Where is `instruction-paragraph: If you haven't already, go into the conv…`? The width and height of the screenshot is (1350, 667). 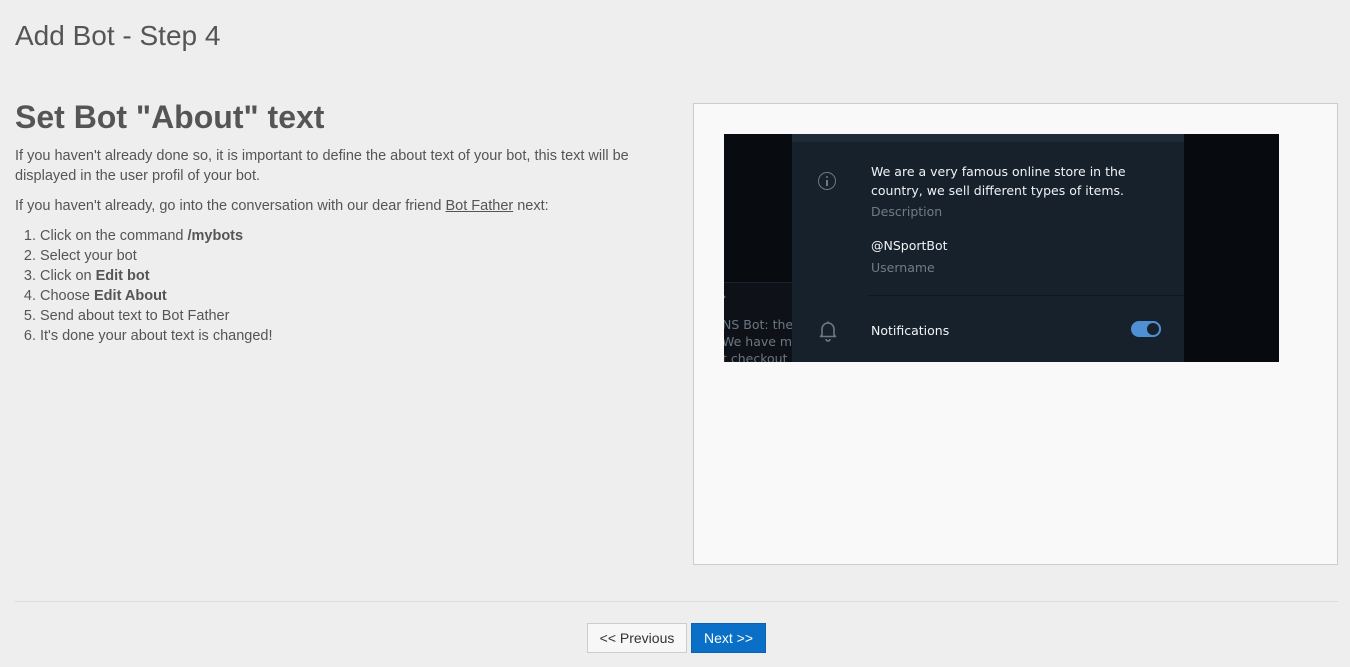
instruction-paragraph: If you haven't already, go into the conv… is located at coordinates (345, 206).